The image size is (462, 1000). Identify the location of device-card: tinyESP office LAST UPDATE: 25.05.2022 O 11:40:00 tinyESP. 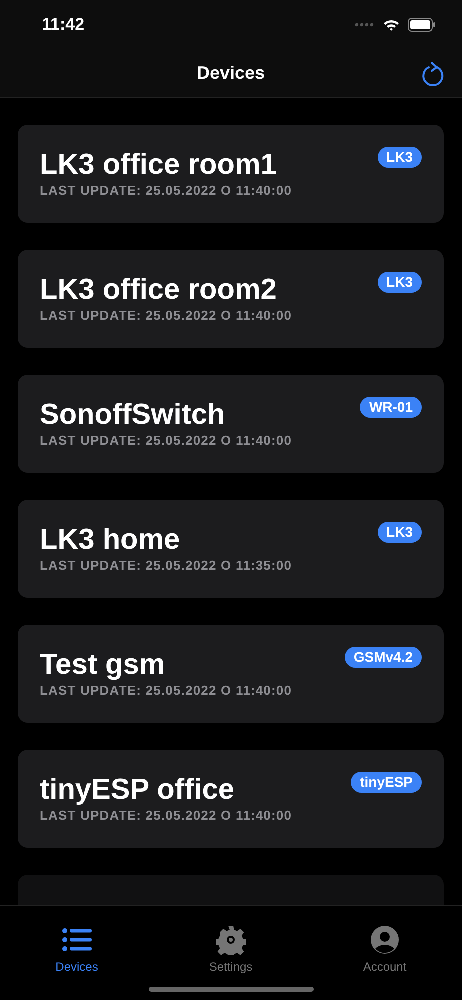
(231, 799).